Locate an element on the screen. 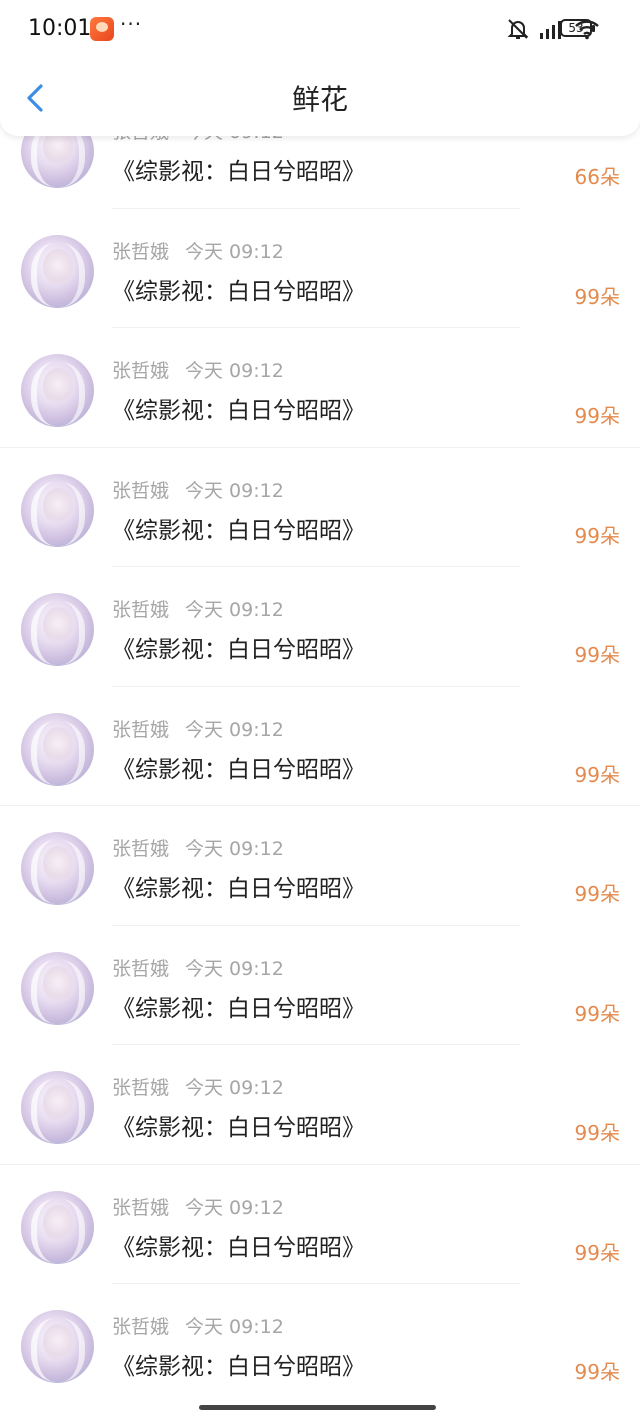 This screenshot has height=1422, width=640. home-indicator is located at coordinates (317, 1407).